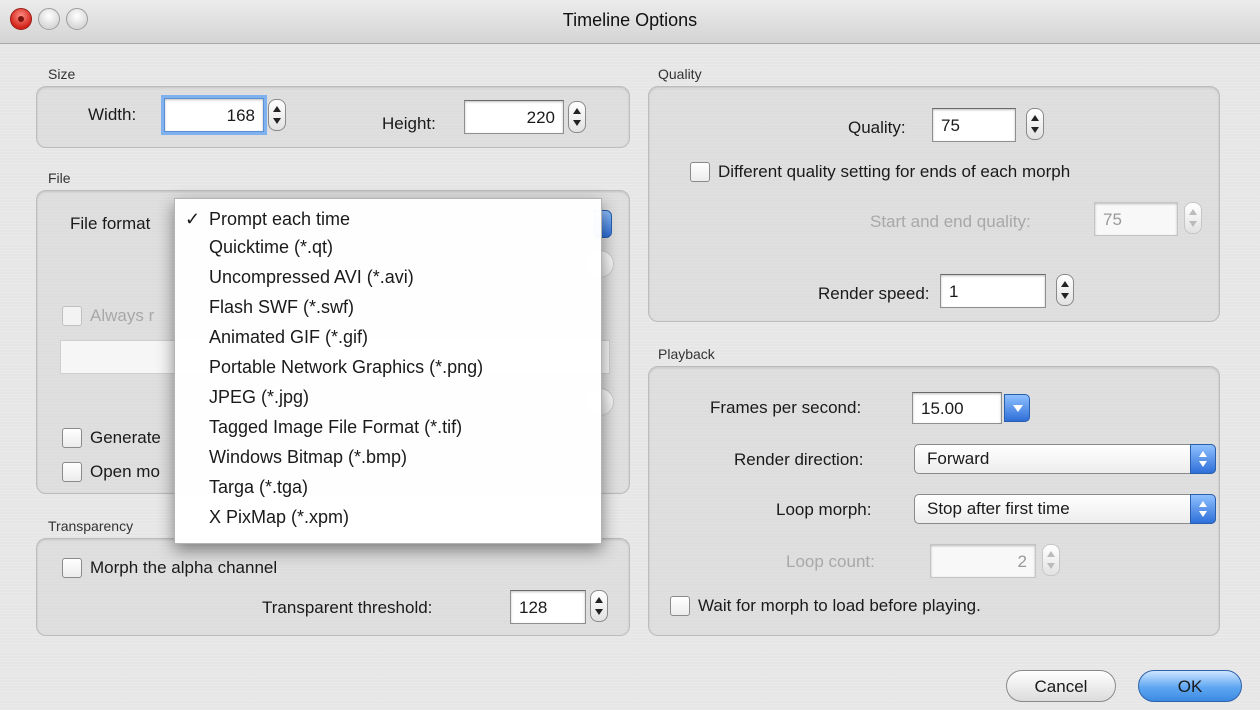 This screenshot has width=1260, height=710. I want to click on menu-item-quicktime: Quicktime (*.qt), so click(389, 251).